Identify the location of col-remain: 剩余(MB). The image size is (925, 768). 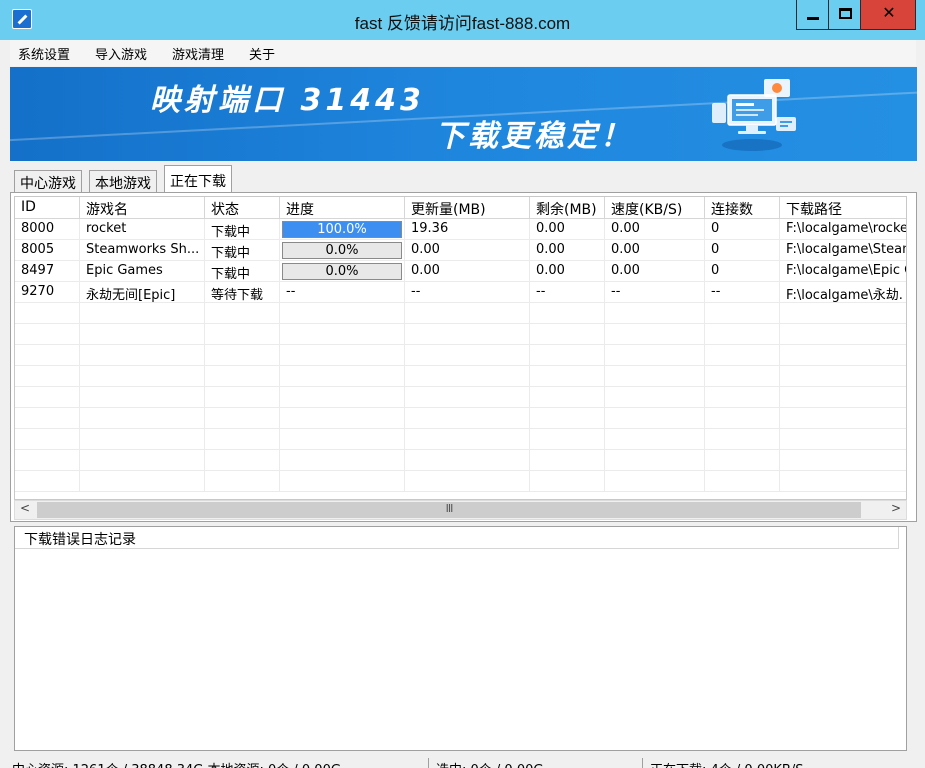
(567, 207).